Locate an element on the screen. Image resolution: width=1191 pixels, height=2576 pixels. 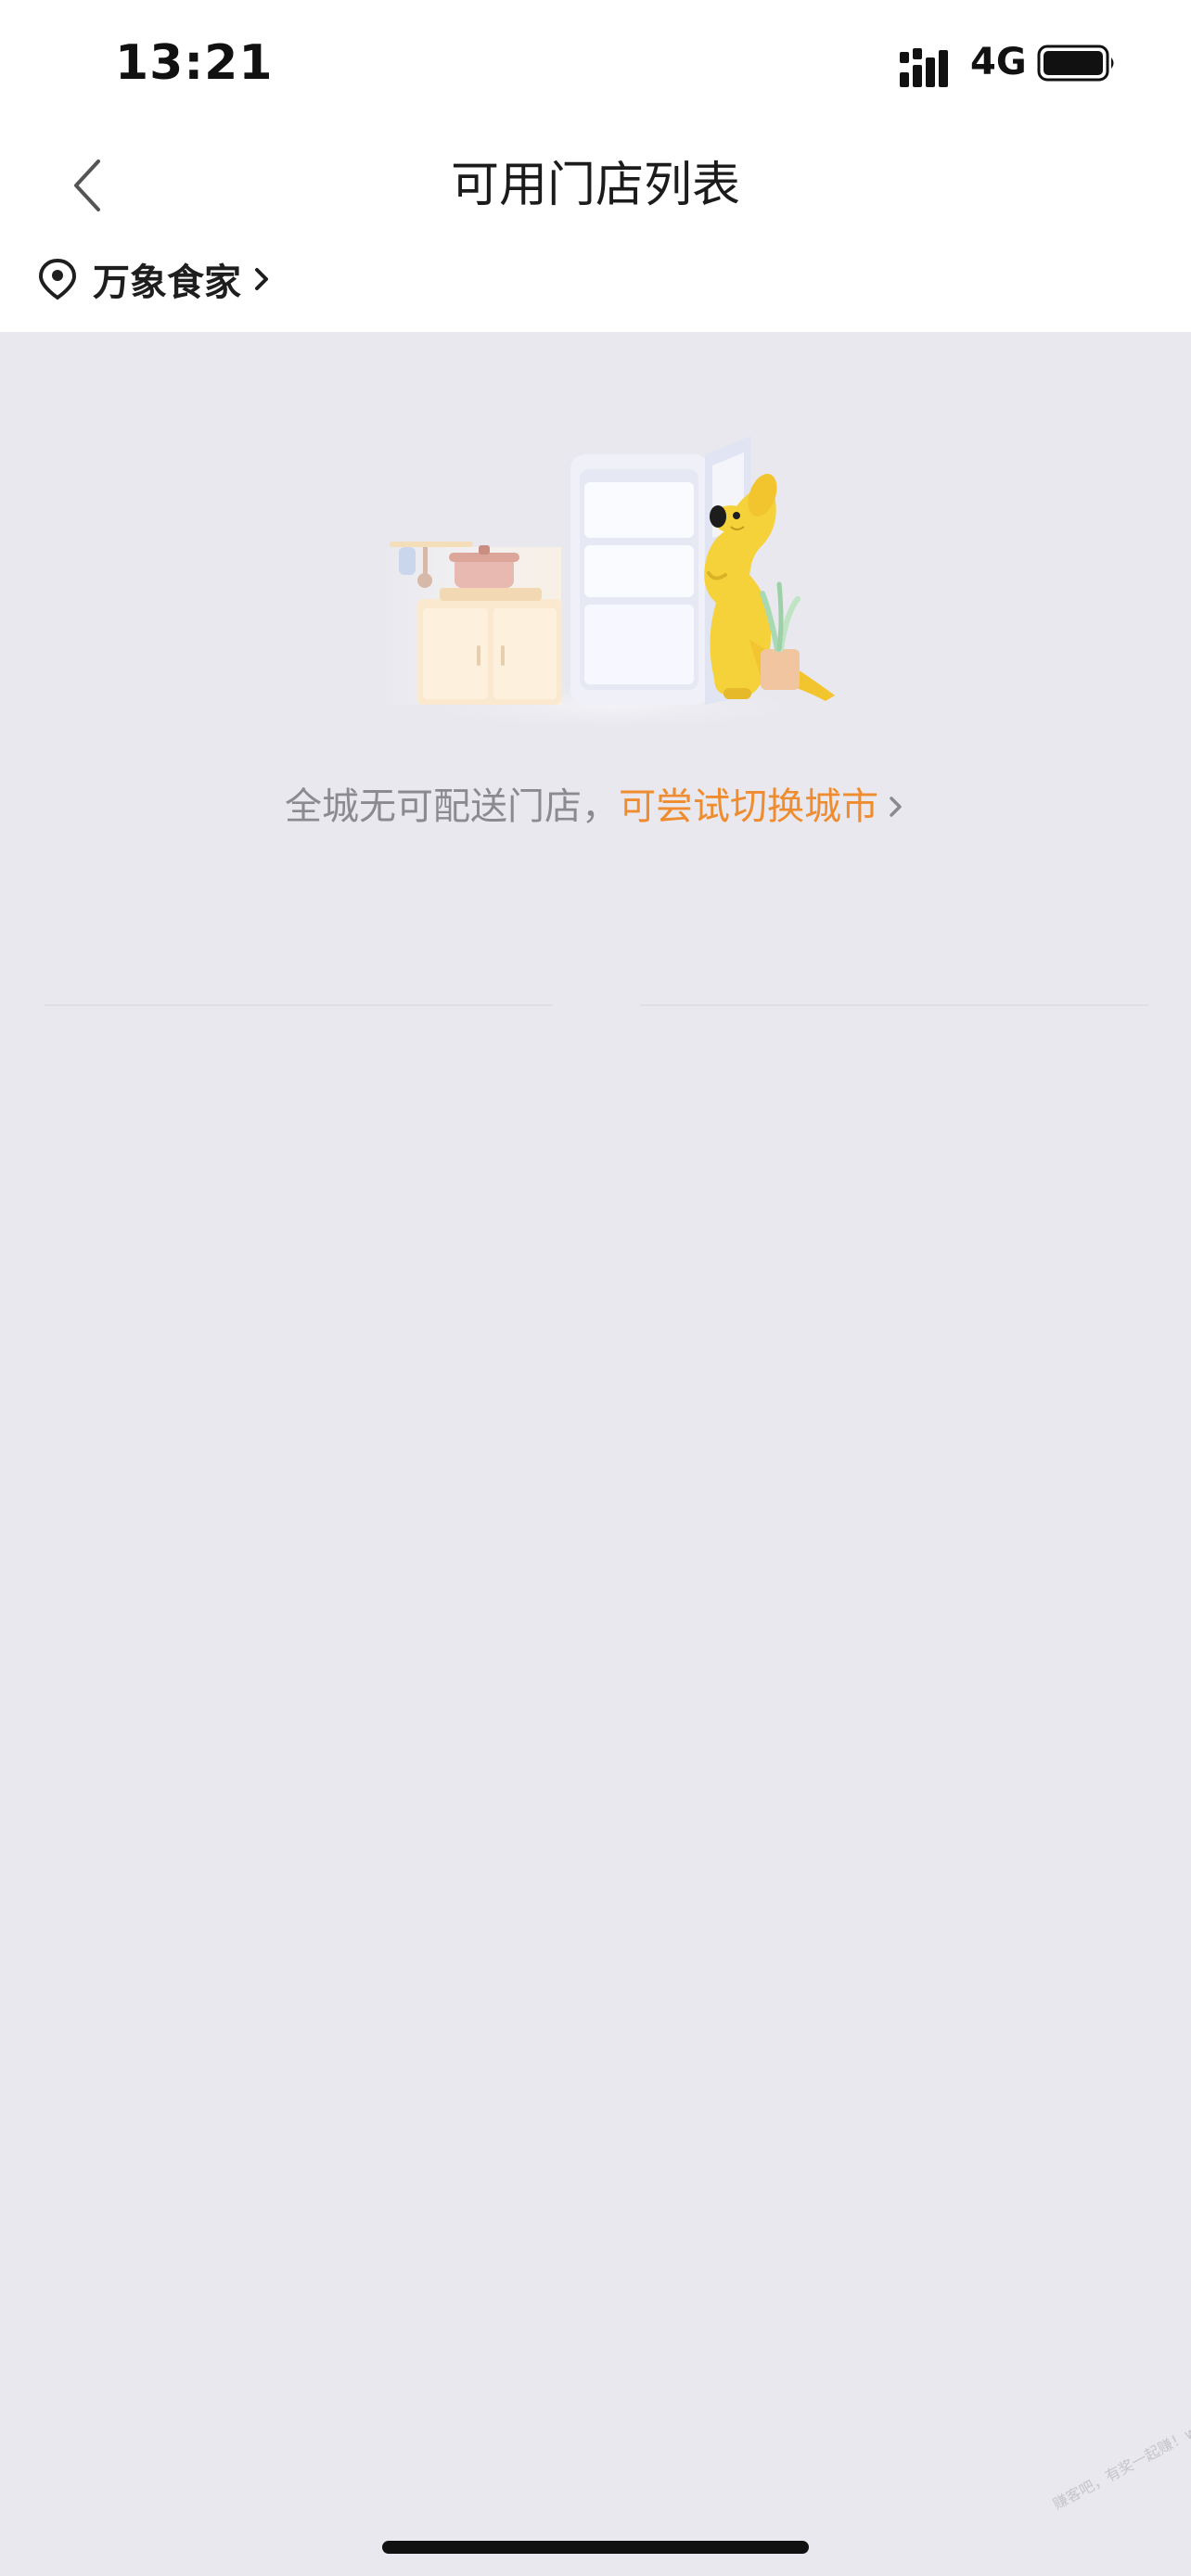
kangaroo-fridge-illustration is located at coordinates (607, 585).